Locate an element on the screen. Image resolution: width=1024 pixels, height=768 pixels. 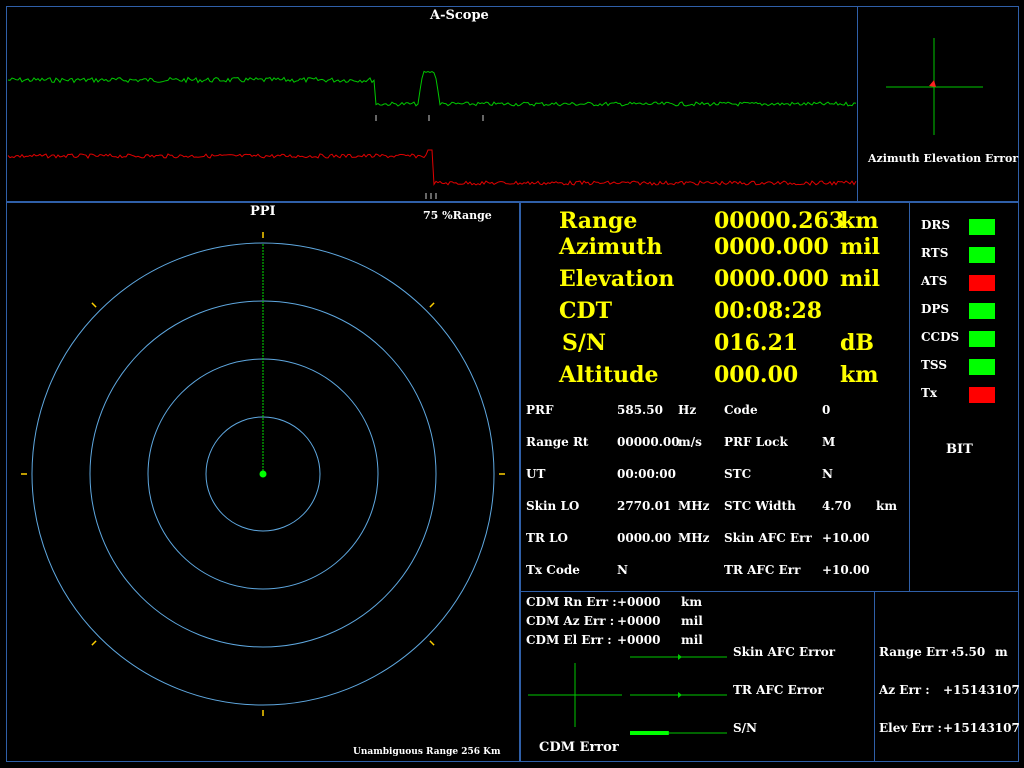
bit-item-label: DRS is located at coordinates (936, 225).